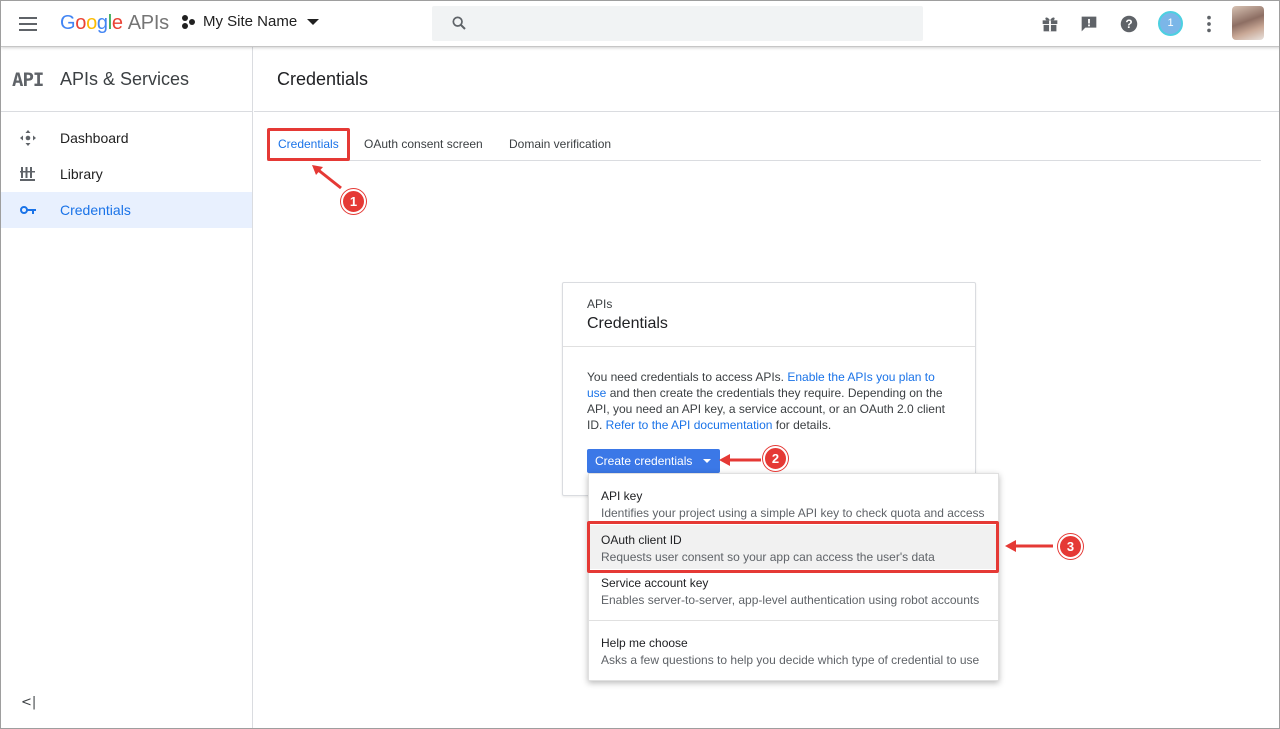 Image resolution: width=1280 pixels, height=729 pixels. I want to click on top-app-bar: Google APIs My Site Name ? 1, so click(640, 24).